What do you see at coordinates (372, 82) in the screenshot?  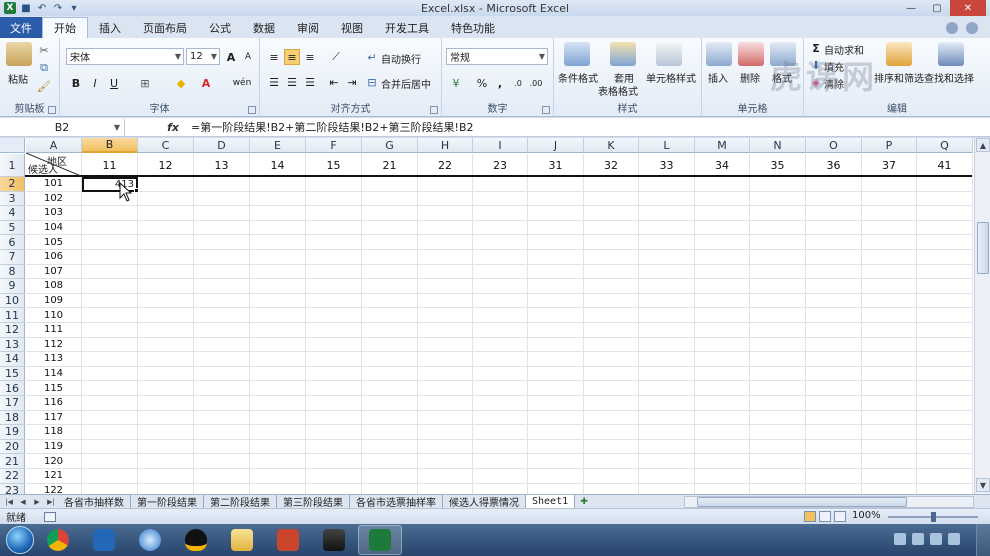 I see `merge-center-icon: ⊟` at bounding box center [372, 82].